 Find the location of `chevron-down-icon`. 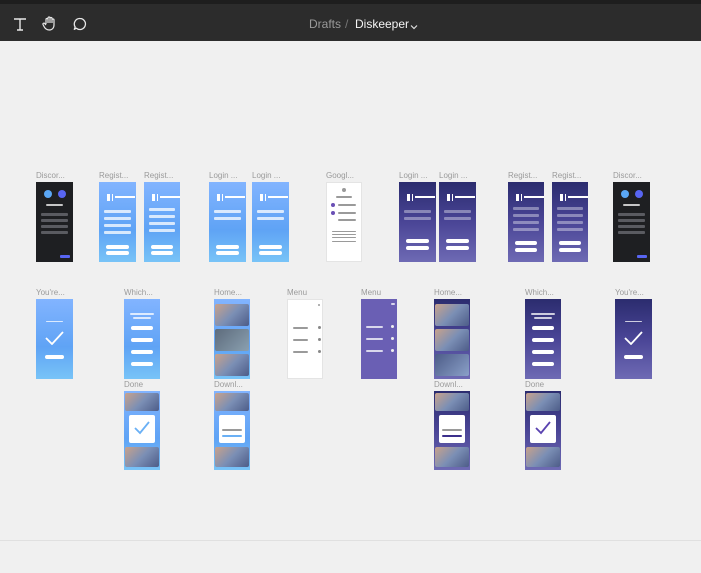

chevron-down-icon is located at coordinates (414, 27).